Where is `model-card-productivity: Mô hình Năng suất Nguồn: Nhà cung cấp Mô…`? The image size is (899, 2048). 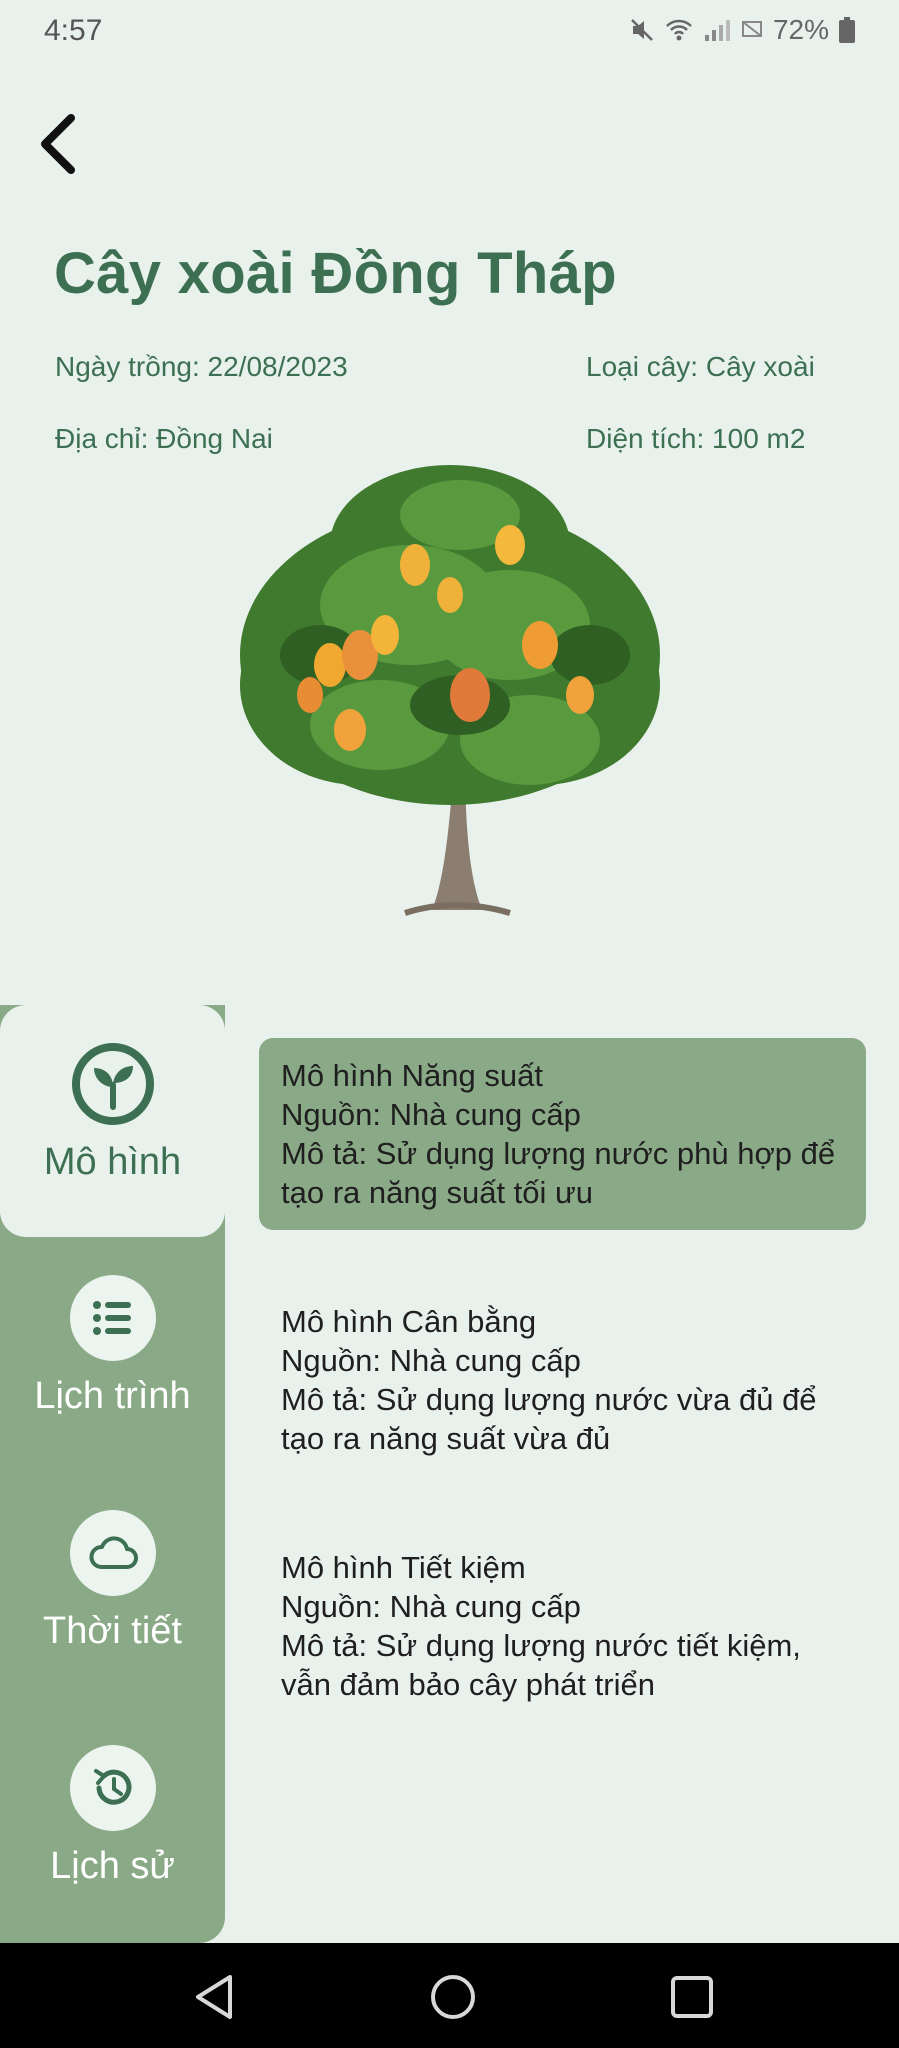 model-card-productivity: Mô hình Năng suất Nguồn: Nhà cung cấp Mô… is located at coordinates (562, 1134).